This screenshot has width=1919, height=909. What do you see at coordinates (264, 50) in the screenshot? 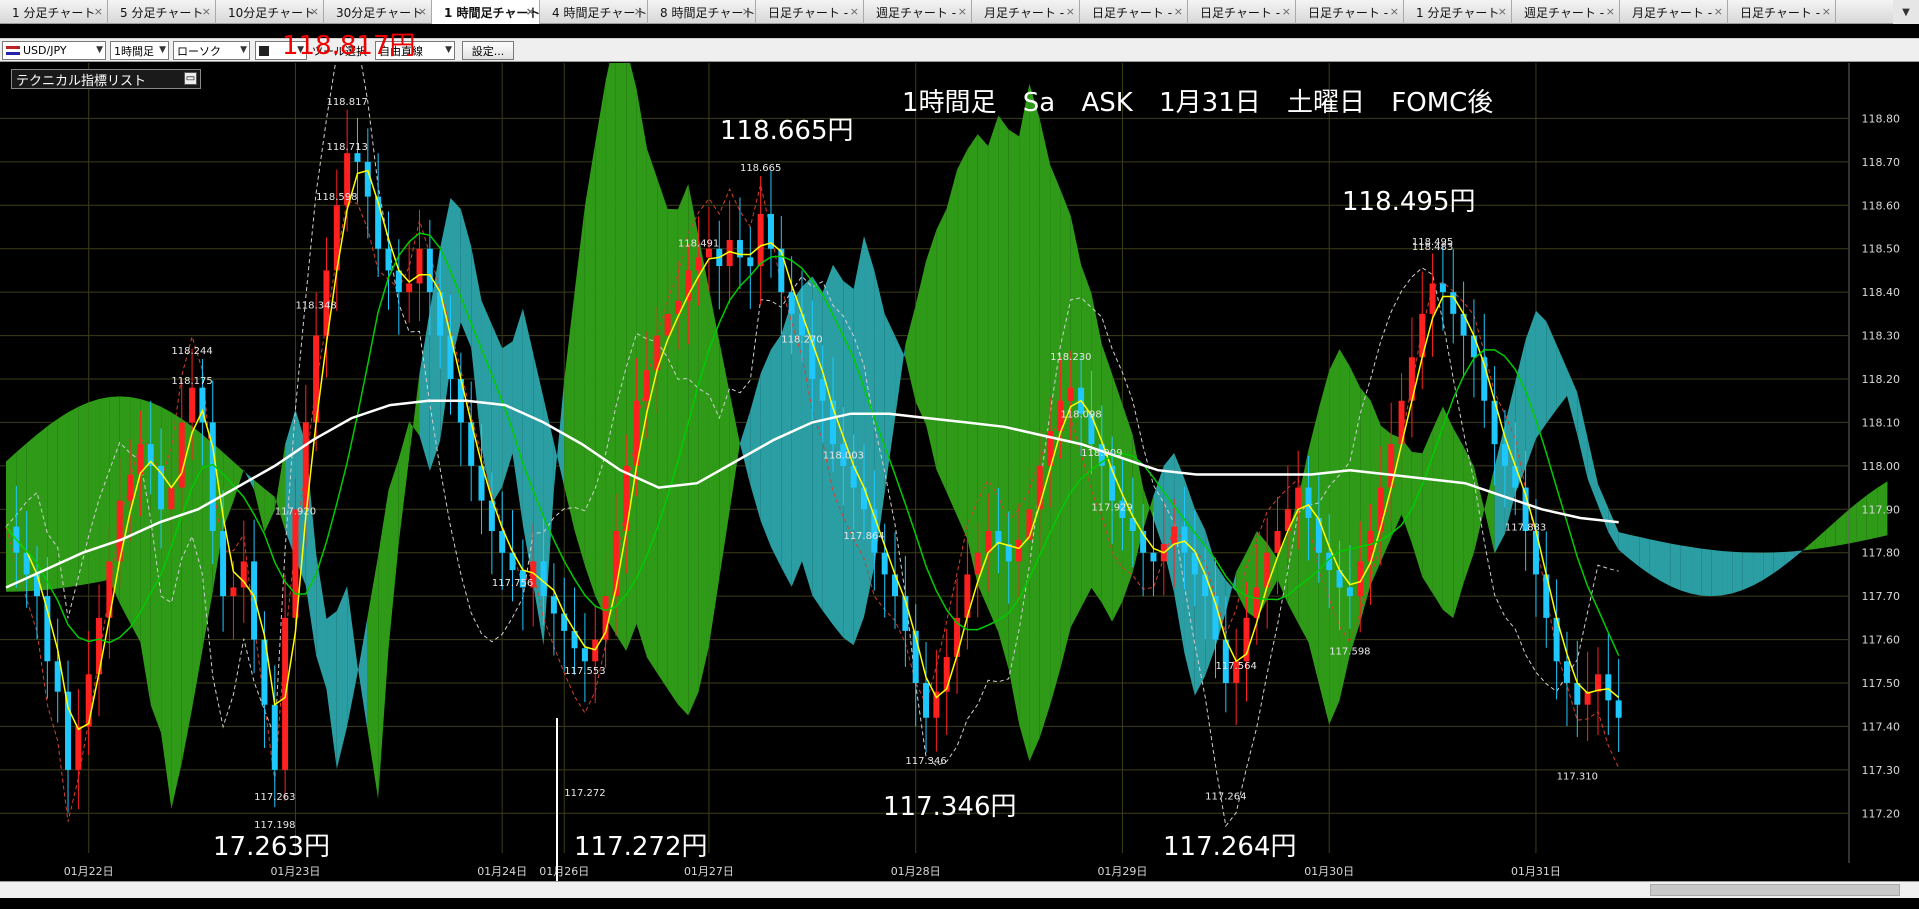
I see `color-swatch-icon` at bounding box center [264, 50].